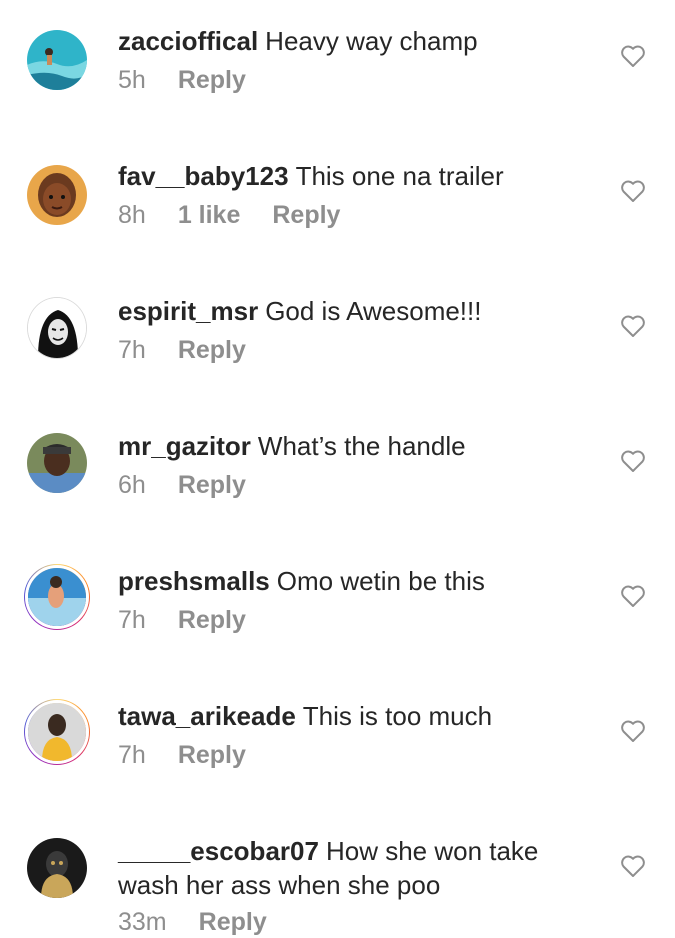 The height and width of the screenshot is (938, 675). I want to click on comment-meta: 8h 1 like Reply, so click(229, 215).